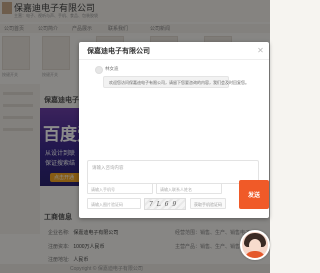 This screenshot has height=273, width=320. Describe the element at coordinates (108, 167) in the screenshot. I see `message-placeholder: 请输入咨询内容` at that location.